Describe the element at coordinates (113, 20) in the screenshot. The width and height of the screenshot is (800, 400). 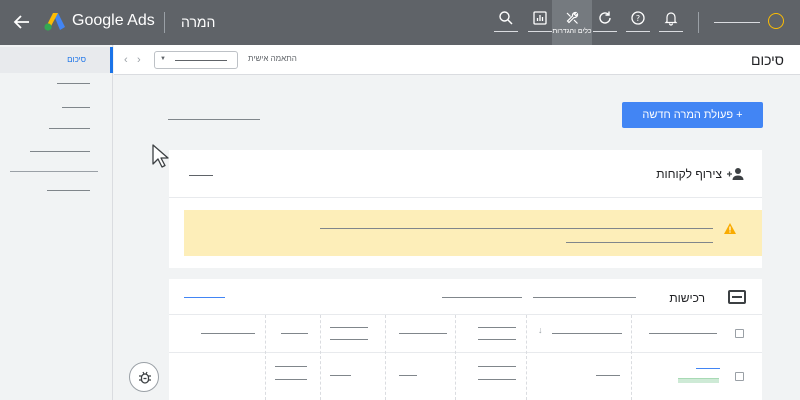
I see `brand-name: Google Ads` at that location.